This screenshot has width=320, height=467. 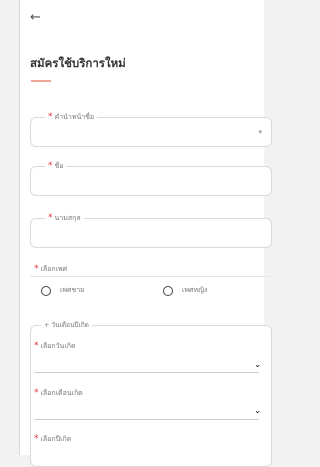 I want to click on birth-day-label: * เลือกวันเกิด, so click(x=55, y=346).